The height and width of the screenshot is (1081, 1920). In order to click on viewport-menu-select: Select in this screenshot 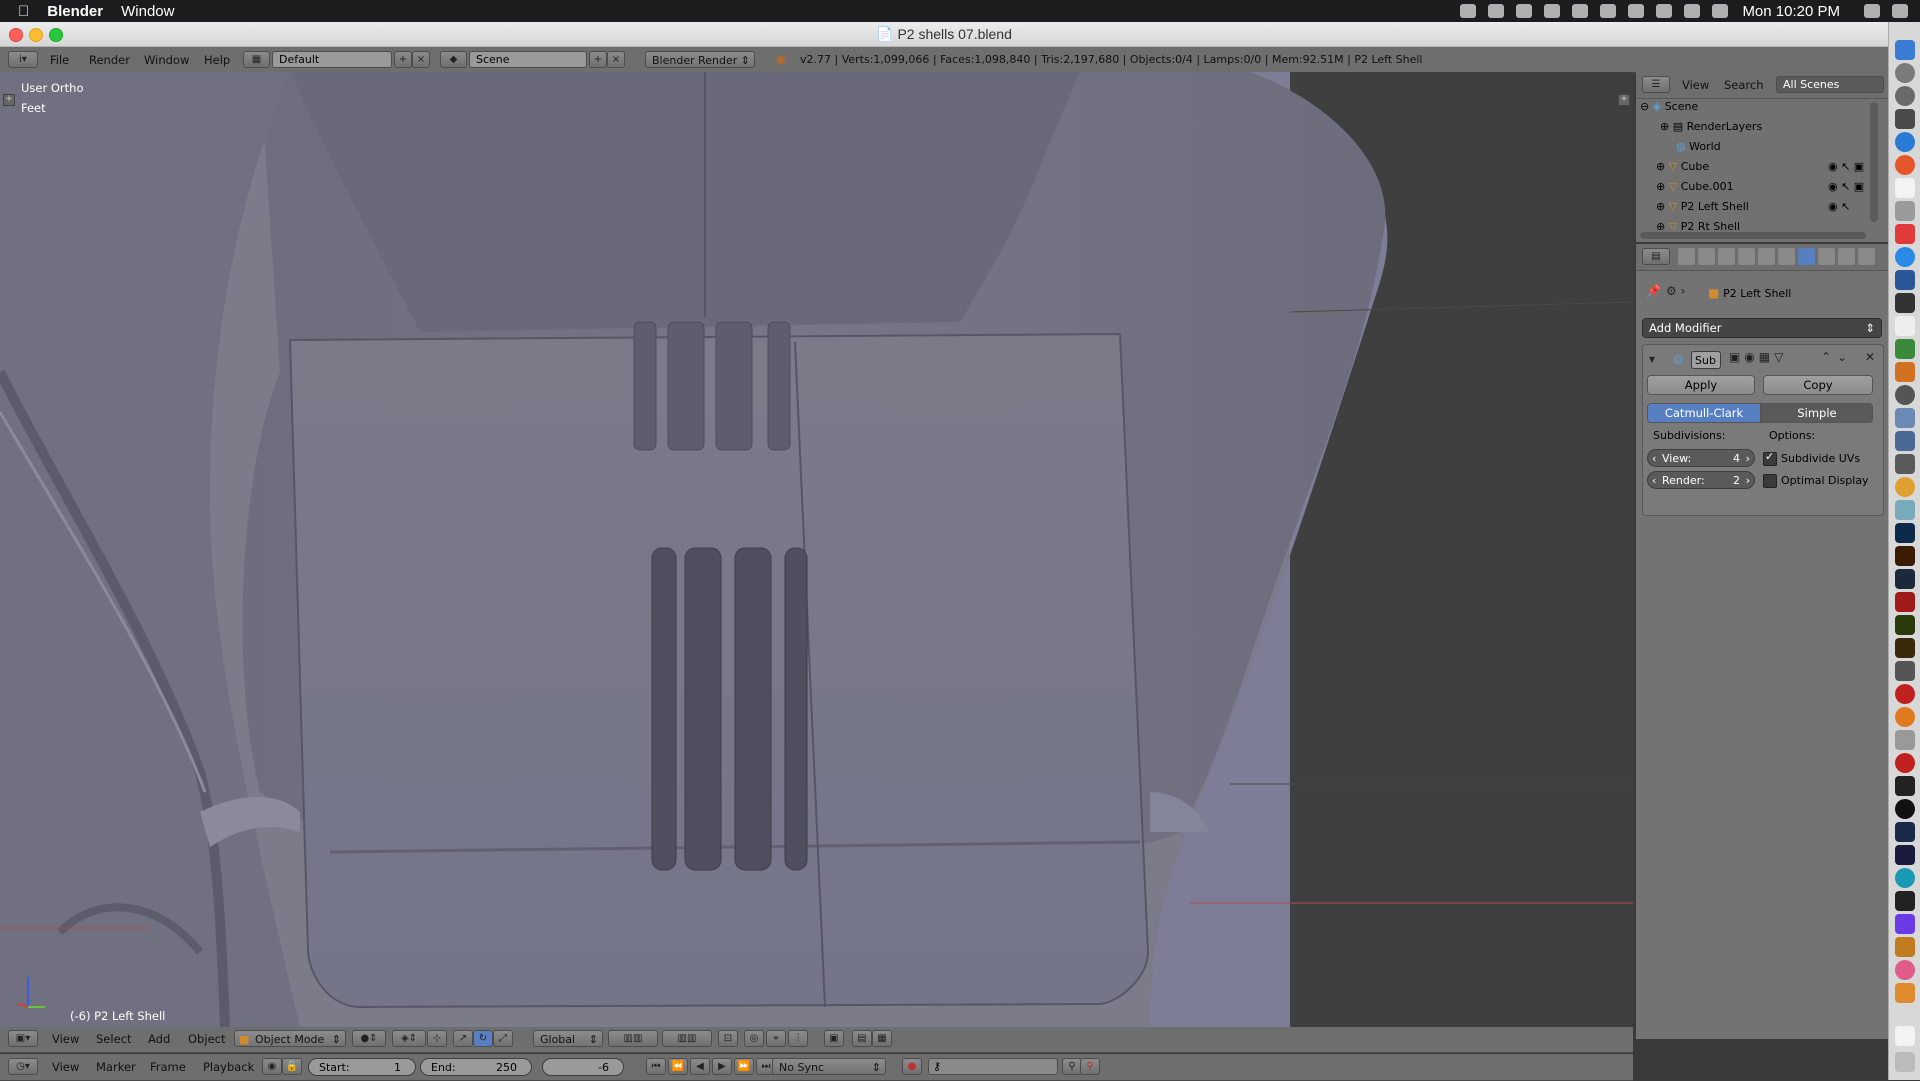, I will do `click(113, 1039)`.